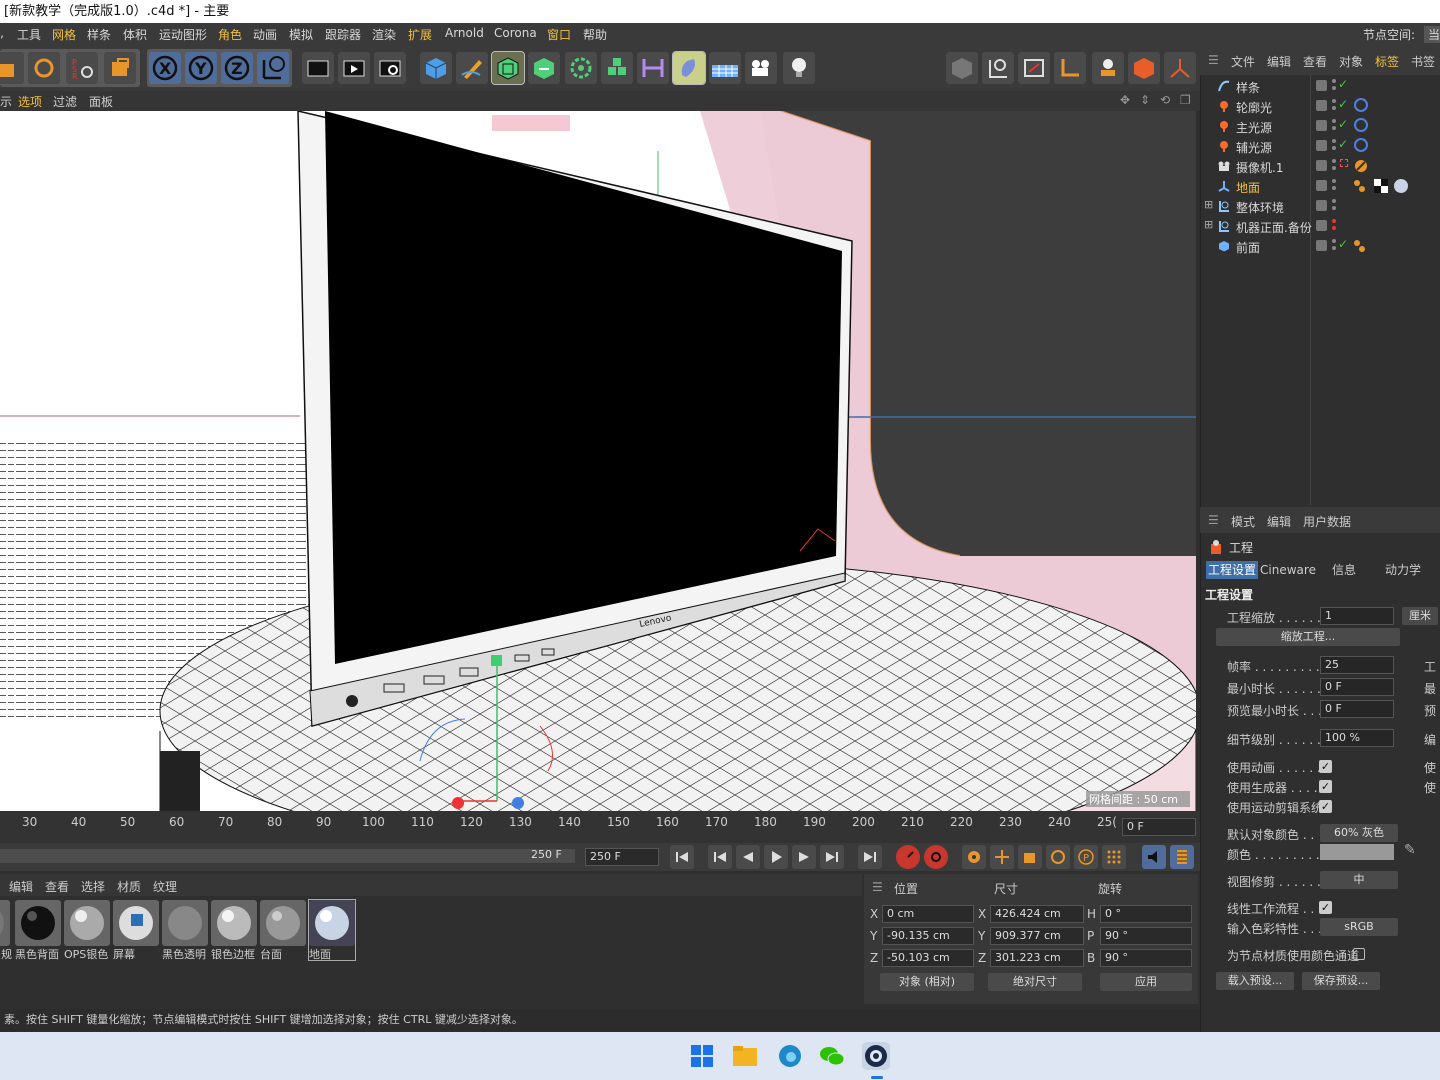 This screenshot has width=1440, height=1080. What do you see at coordinates (790, 1056) in the screenshot?
I see `edge-browser-icon` at bounding box center [790, 1056].